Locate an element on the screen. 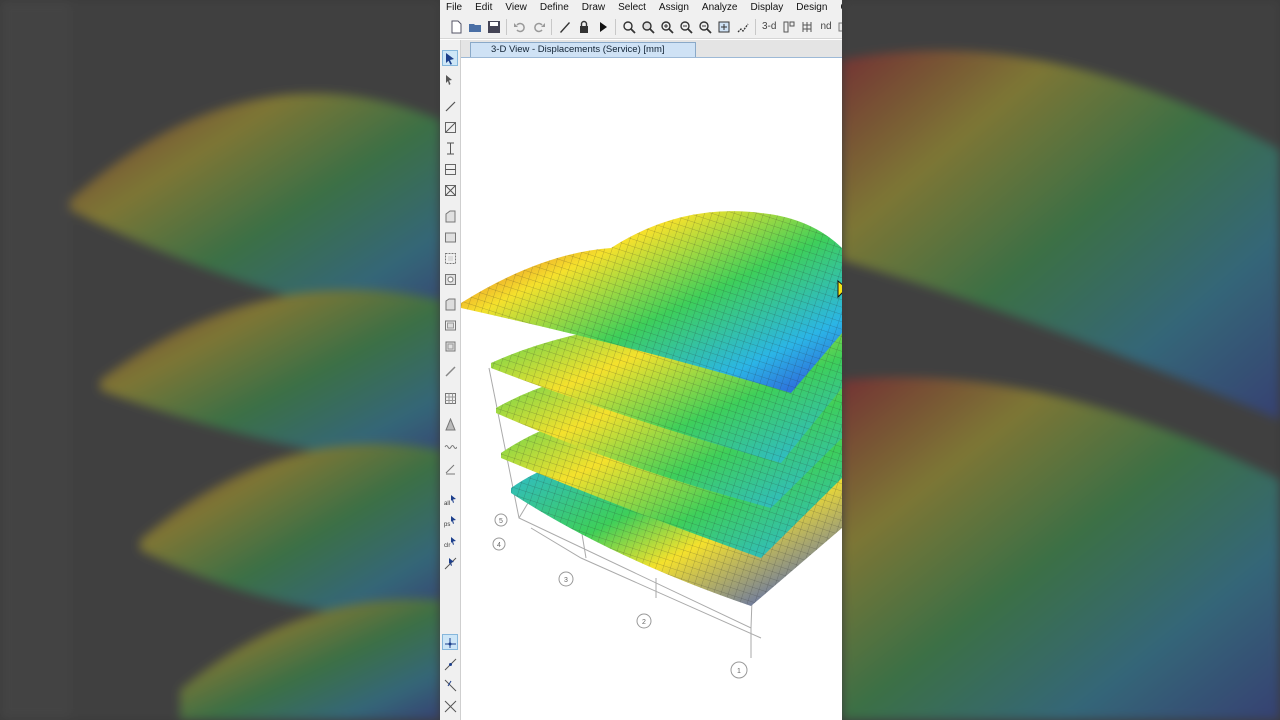  menu-draw: Draw is located at coordinates (594, 7).